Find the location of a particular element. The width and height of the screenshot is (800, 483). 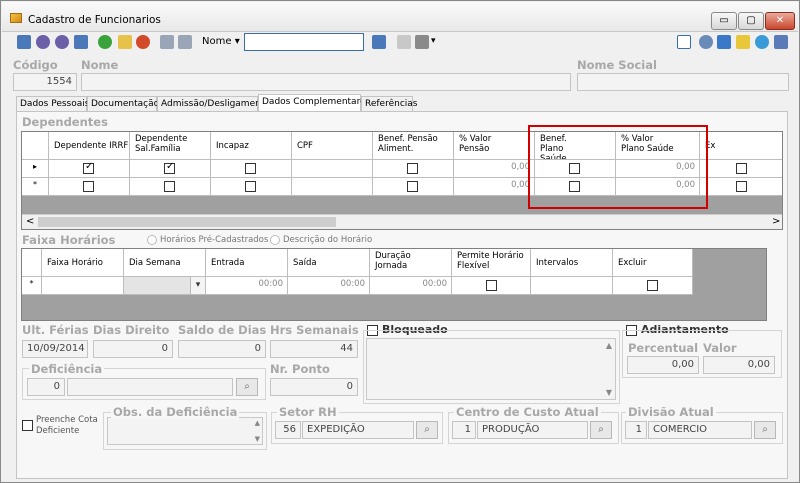

setor-lookup-icon: ⌕ is located at coordinates (427, 430).